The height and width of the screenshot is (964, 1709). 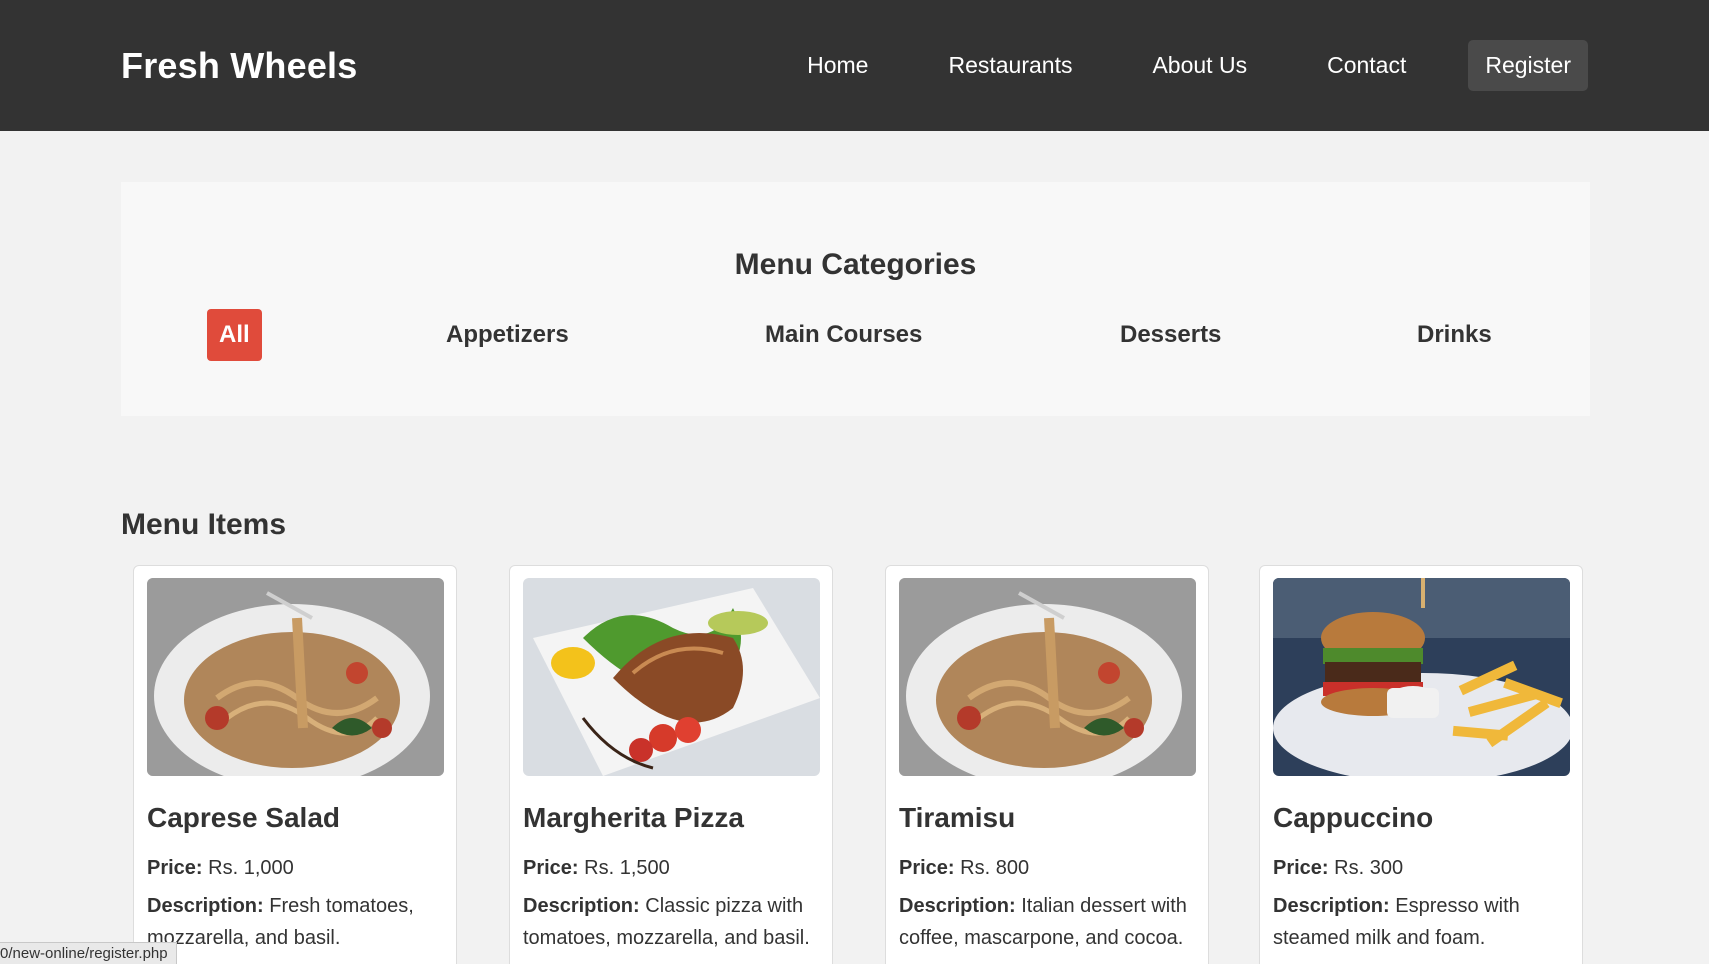 What do you see at coordinates (1379, 938) in the screenshot?
I see `description-line-2: steamed milk and foam.` at bounding box center [1379, 938].